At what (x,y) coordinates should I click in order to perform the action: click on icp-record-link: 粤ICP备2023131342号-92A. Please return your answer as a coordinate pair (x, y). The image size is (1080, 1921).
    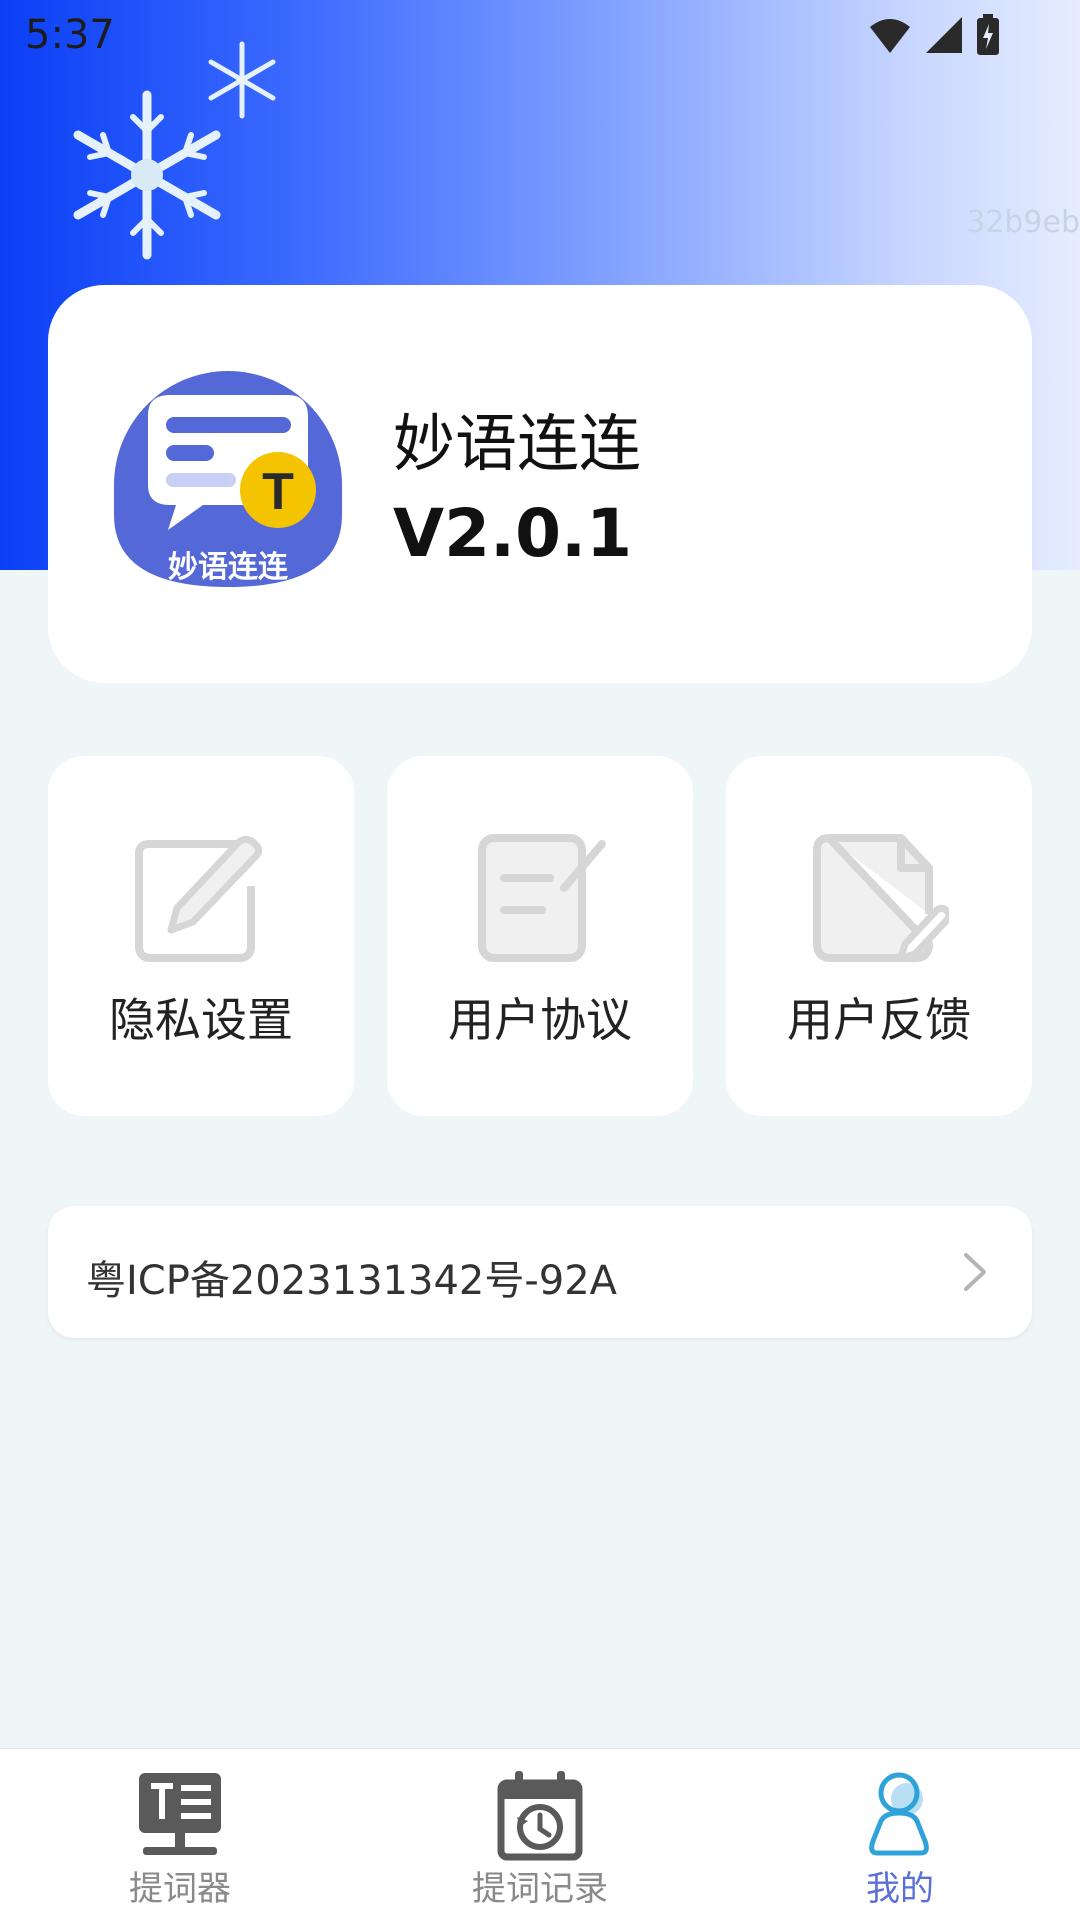
    Looking at the image, I should click on (540, 1272).